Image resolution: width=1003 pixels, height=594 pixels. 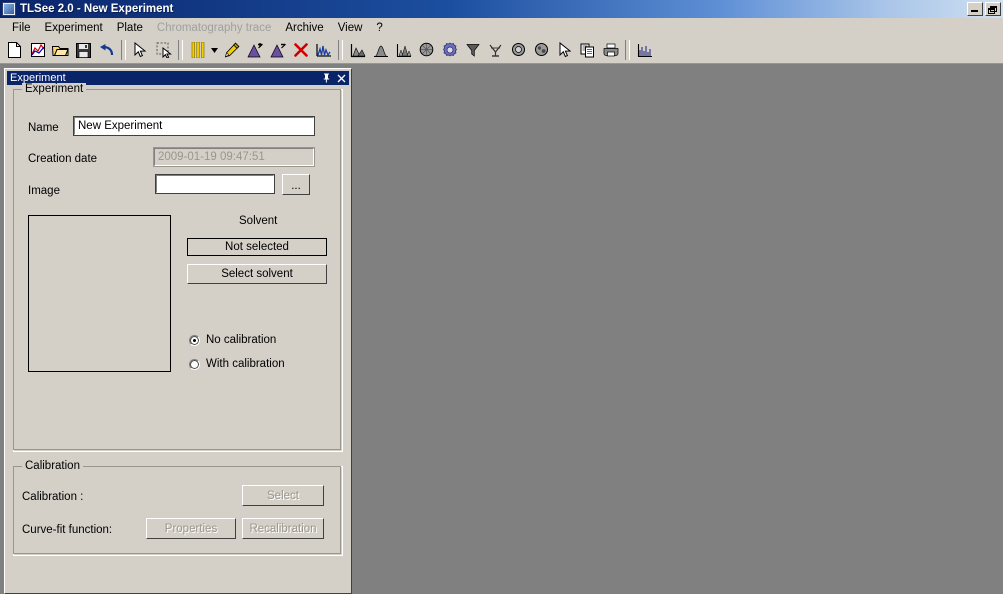 What do you see at coordinates (44, 191) in the screenshot?
I see `image-label: Image` at bounding box center [44, 191].